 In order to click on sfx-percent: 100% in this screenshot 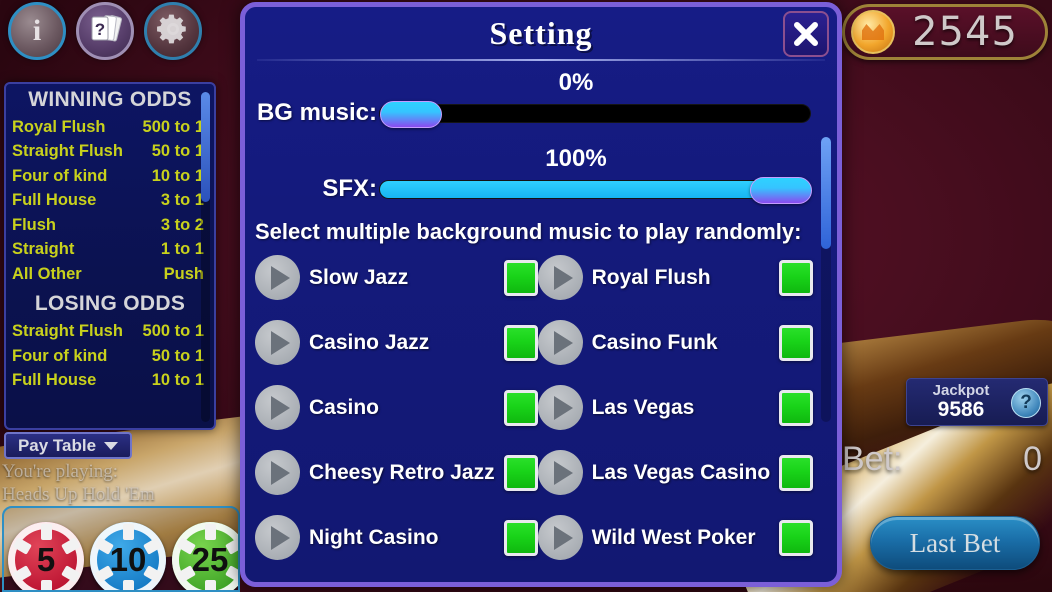, I will do `click(576, 158)`.